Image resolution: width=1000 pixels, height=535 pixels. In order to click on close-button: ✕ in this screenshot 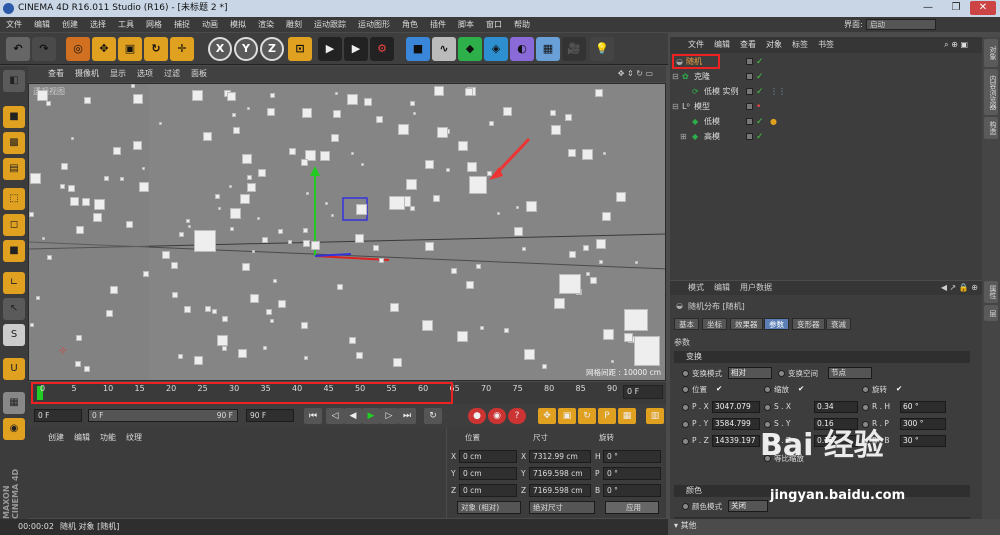, I will do `click(983, 8)`.